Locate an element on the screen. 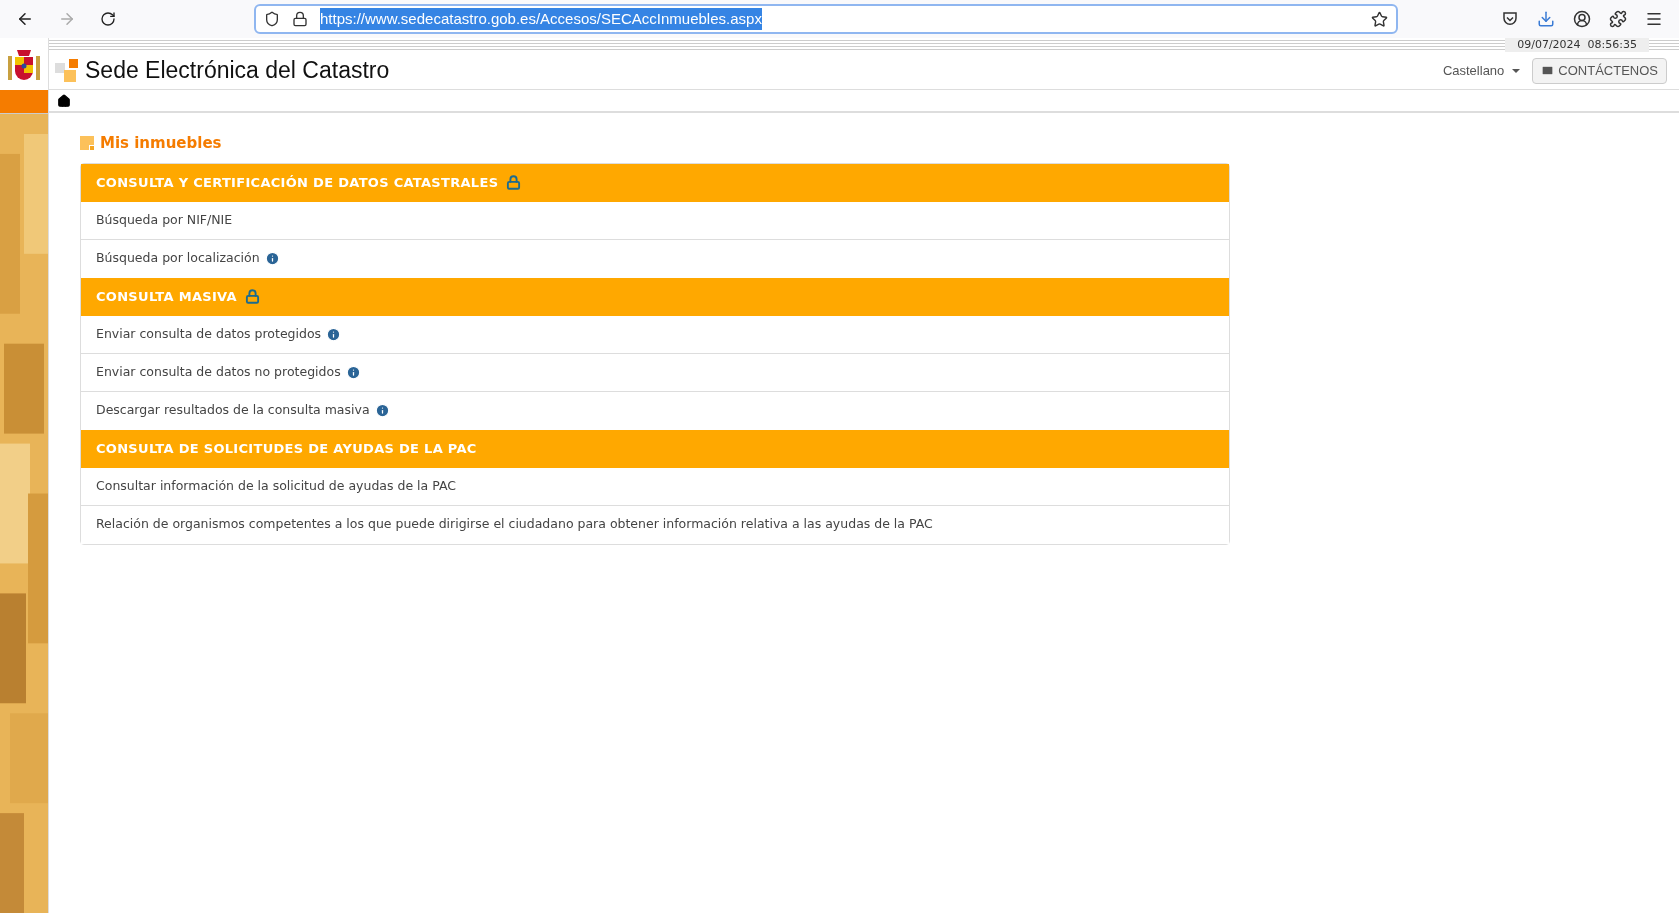 The height and width of the screenshot is (913, 1679). contact-button: CONTÁCTENOS is located at coordinates (1599, 70).